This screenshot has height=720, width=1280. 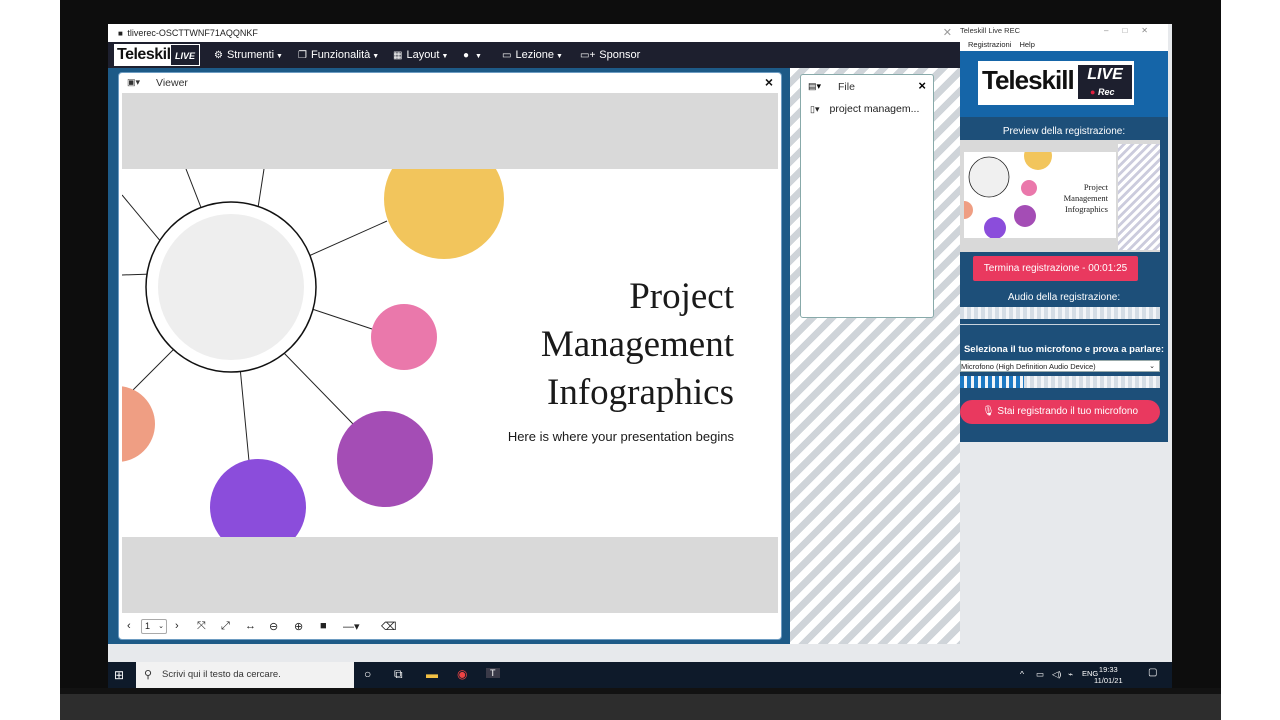 What do you see at coordinates (248, 55) in the screenshot?
I see `menu-strumenti: ⚙ Strumenti ▼` at bounding box center [248, 55].